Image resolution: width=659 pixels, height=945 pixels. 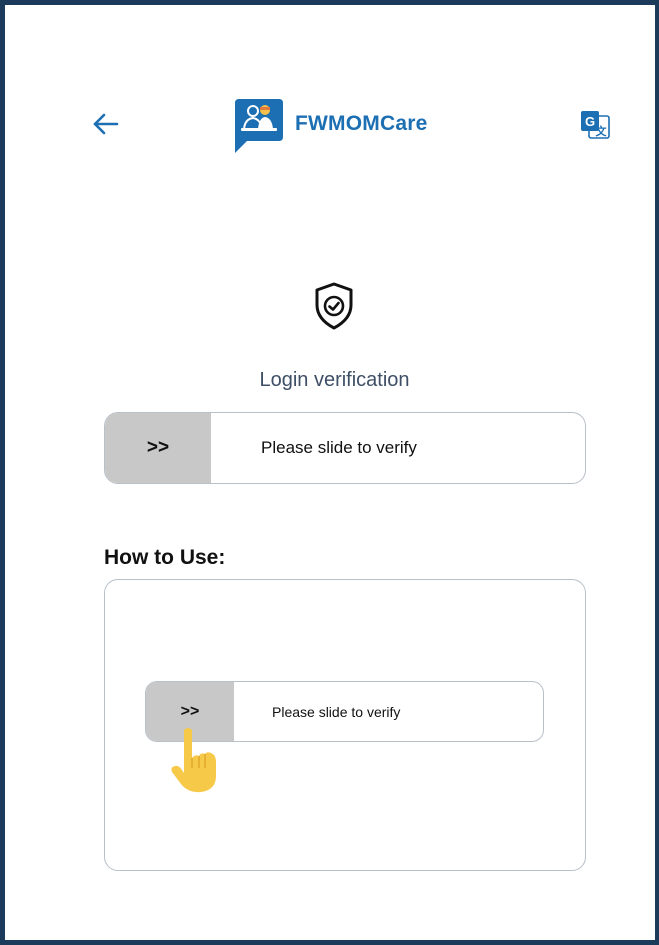 I want to click on app-logo: FWMOMCare, so click(x=330, y=126).